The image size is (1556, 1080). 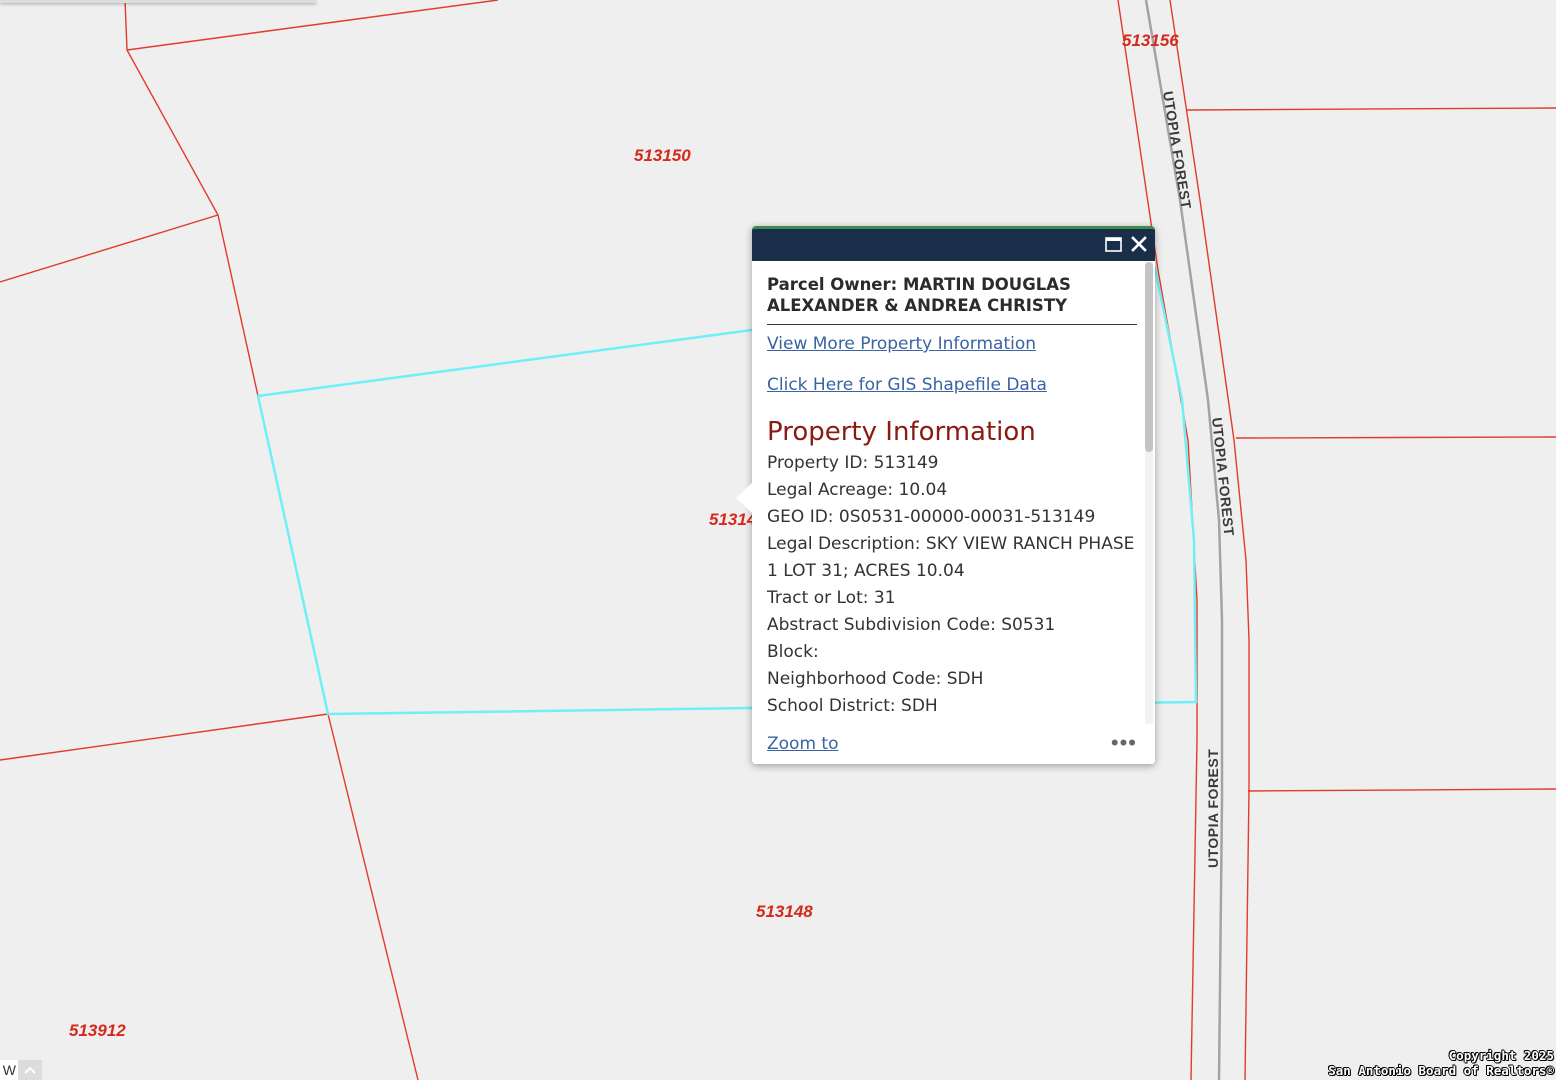 What do you see at coordinates (853, 463) in the screenshot?
I see `field-property-id: Property ID: 513149` at bounding box center [853, 463].